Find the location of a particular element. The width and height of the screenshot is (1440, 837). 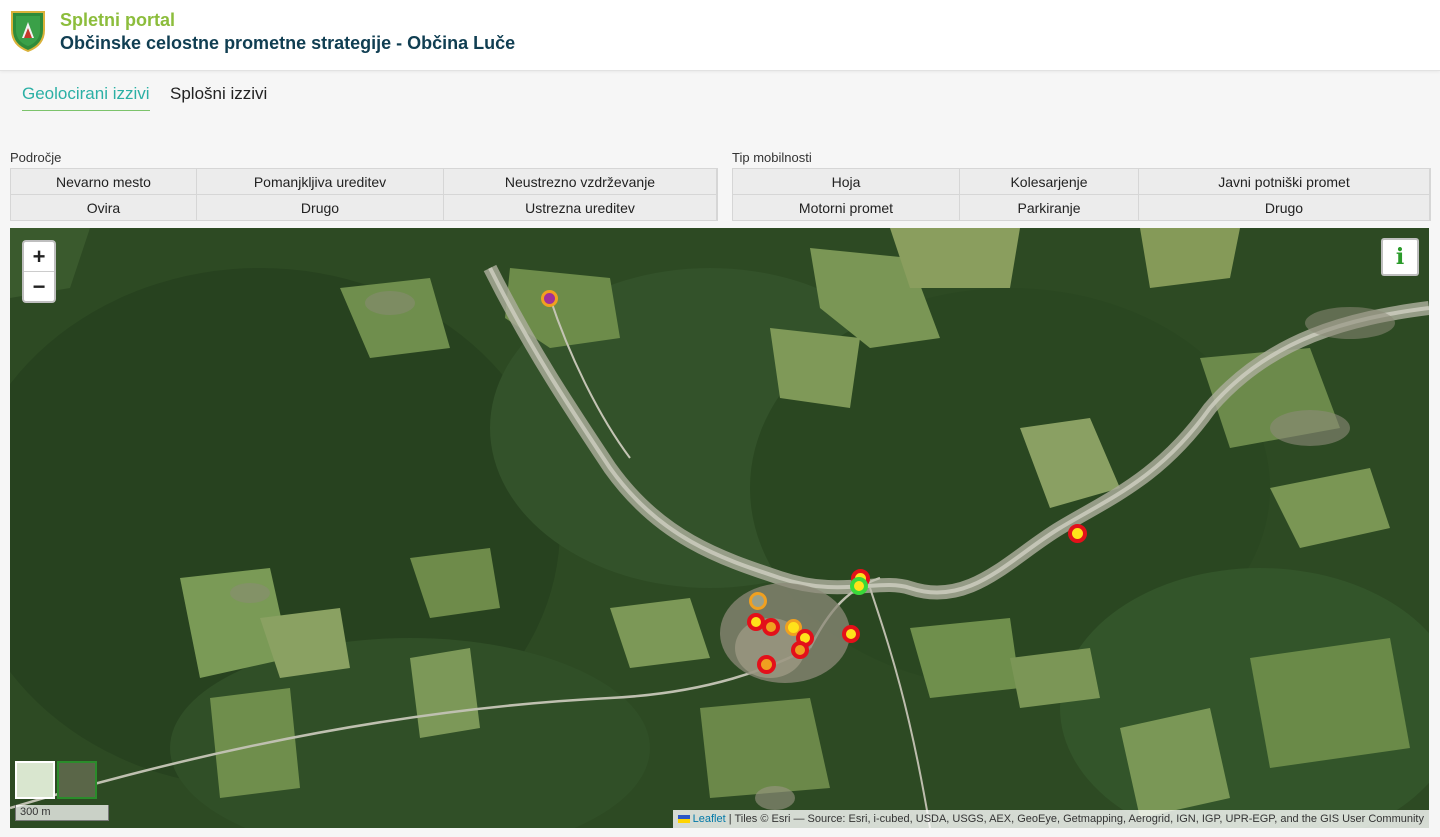

zoom-in-button: + is located at coordinates (39, 256).